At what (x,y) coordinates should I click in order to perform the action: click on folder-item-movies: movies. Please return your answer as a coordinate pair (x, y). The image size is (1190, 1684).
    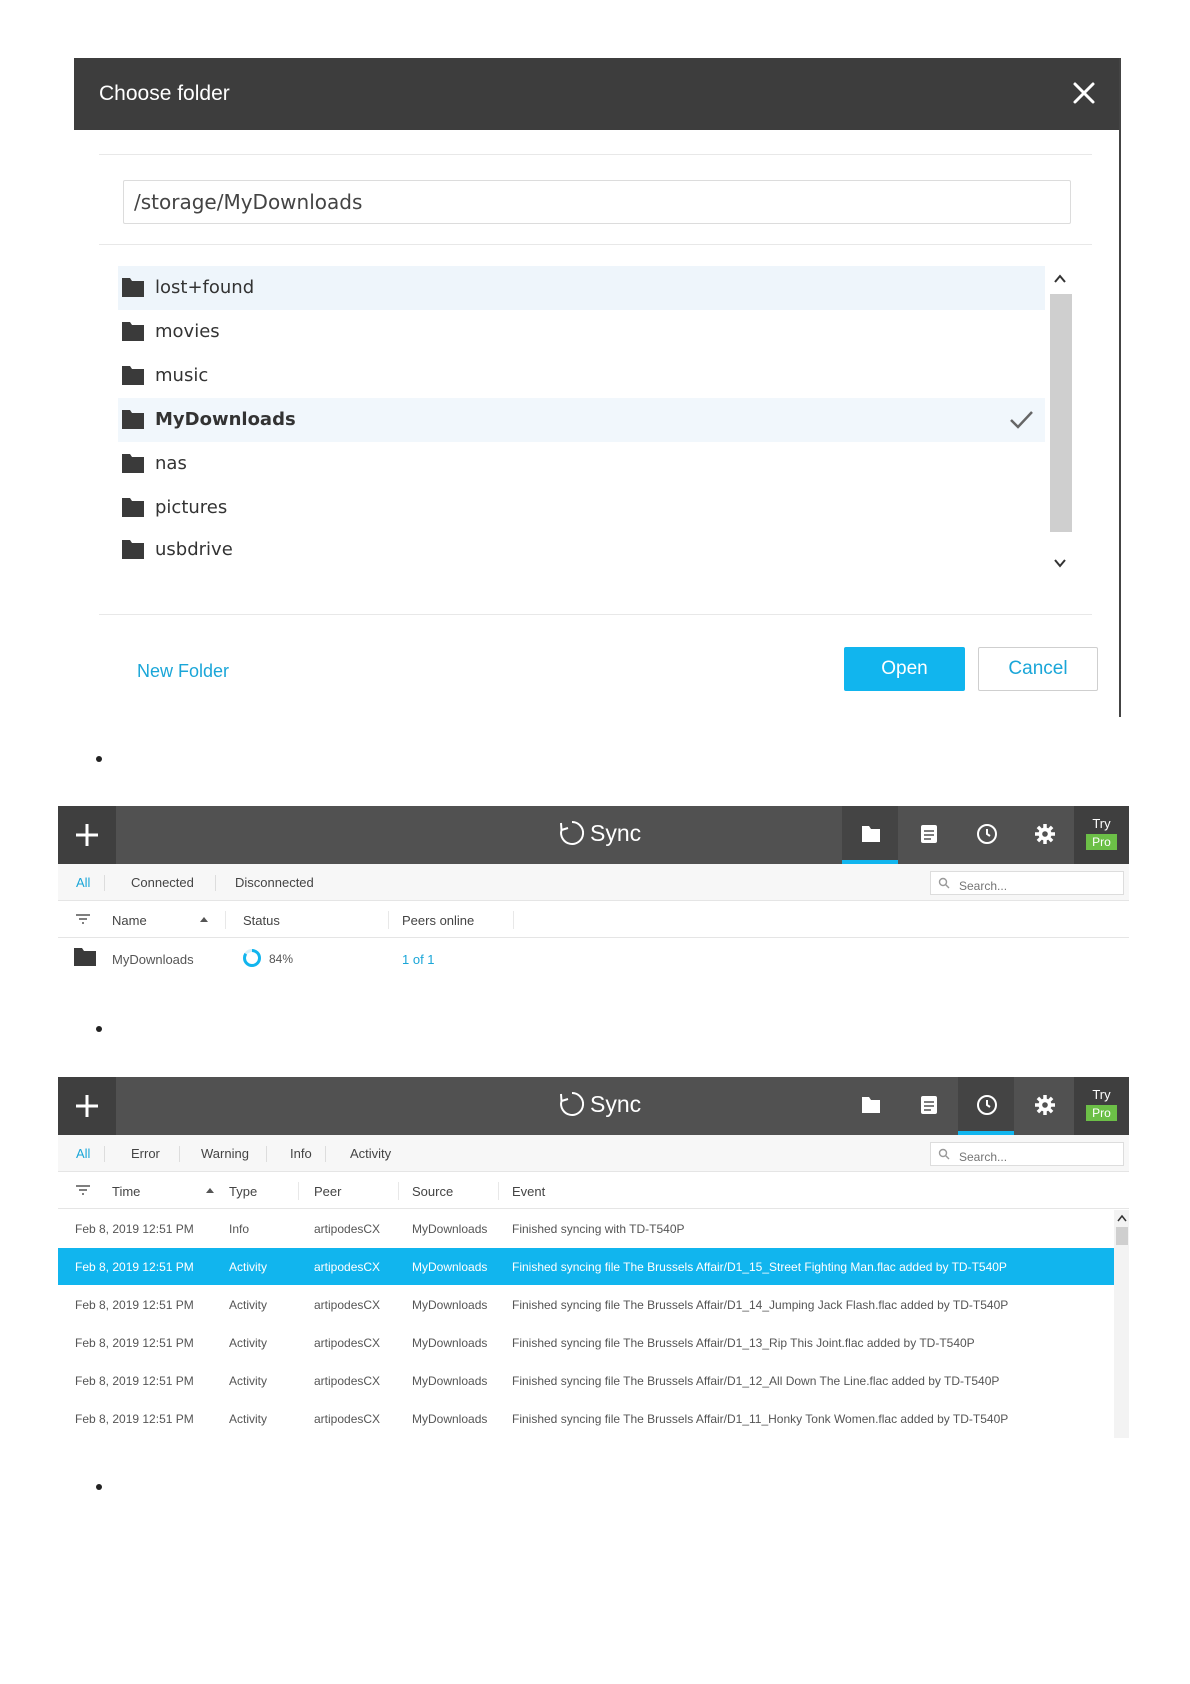
    Looking at the image, I should click on (581, 332).